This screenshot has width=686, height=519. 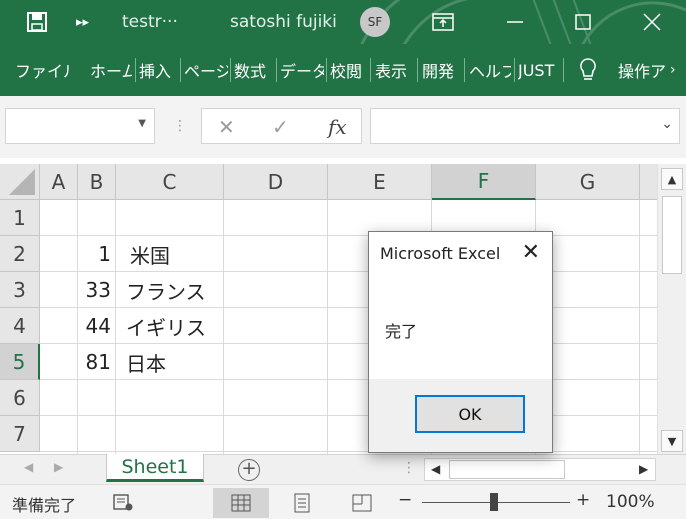 What do you see at coordinates (226, 127) in the screenshot?
I see `cancel-icon: ✕` at bounding box center [226, 127].